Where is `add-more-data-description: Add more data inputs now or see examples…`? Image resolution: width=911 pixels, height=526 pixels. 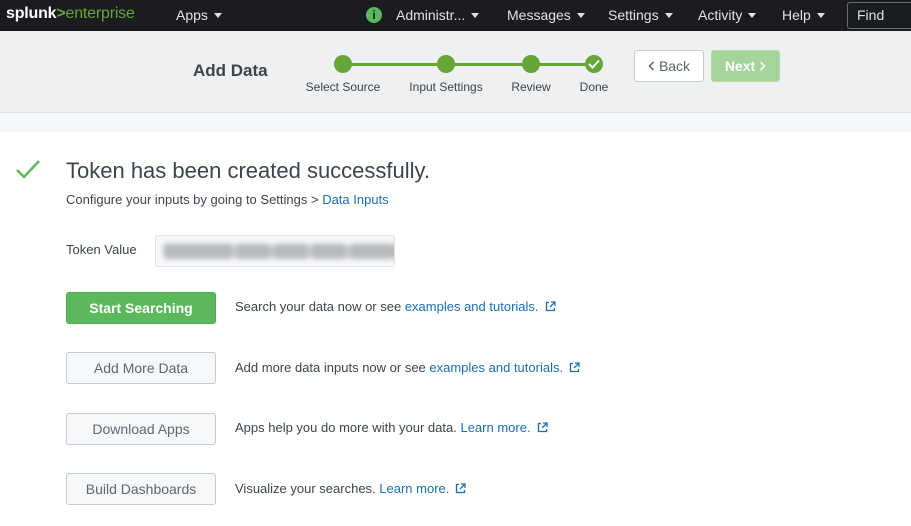 add-more-data-description: Add more data inputs now or see examples… is located at coordinates (407, 367).